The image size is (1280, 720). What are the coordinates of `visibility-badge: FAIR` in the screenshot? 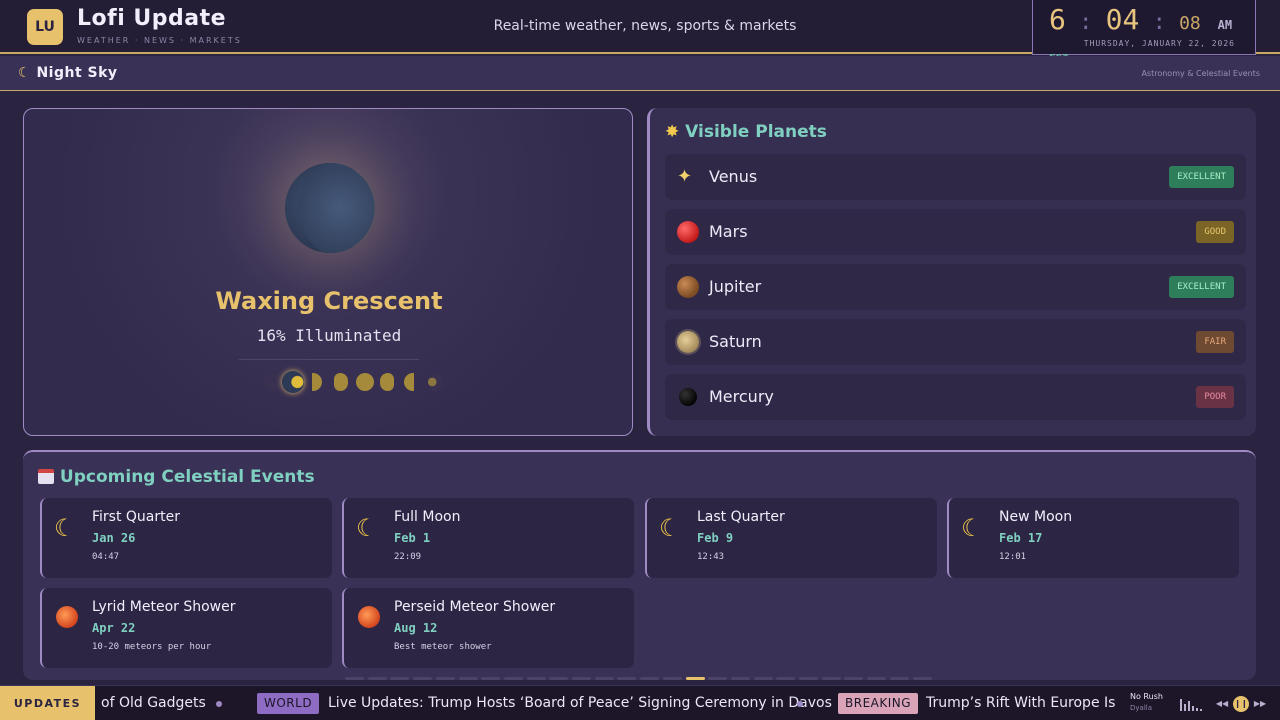 It's located at (1215, 342).